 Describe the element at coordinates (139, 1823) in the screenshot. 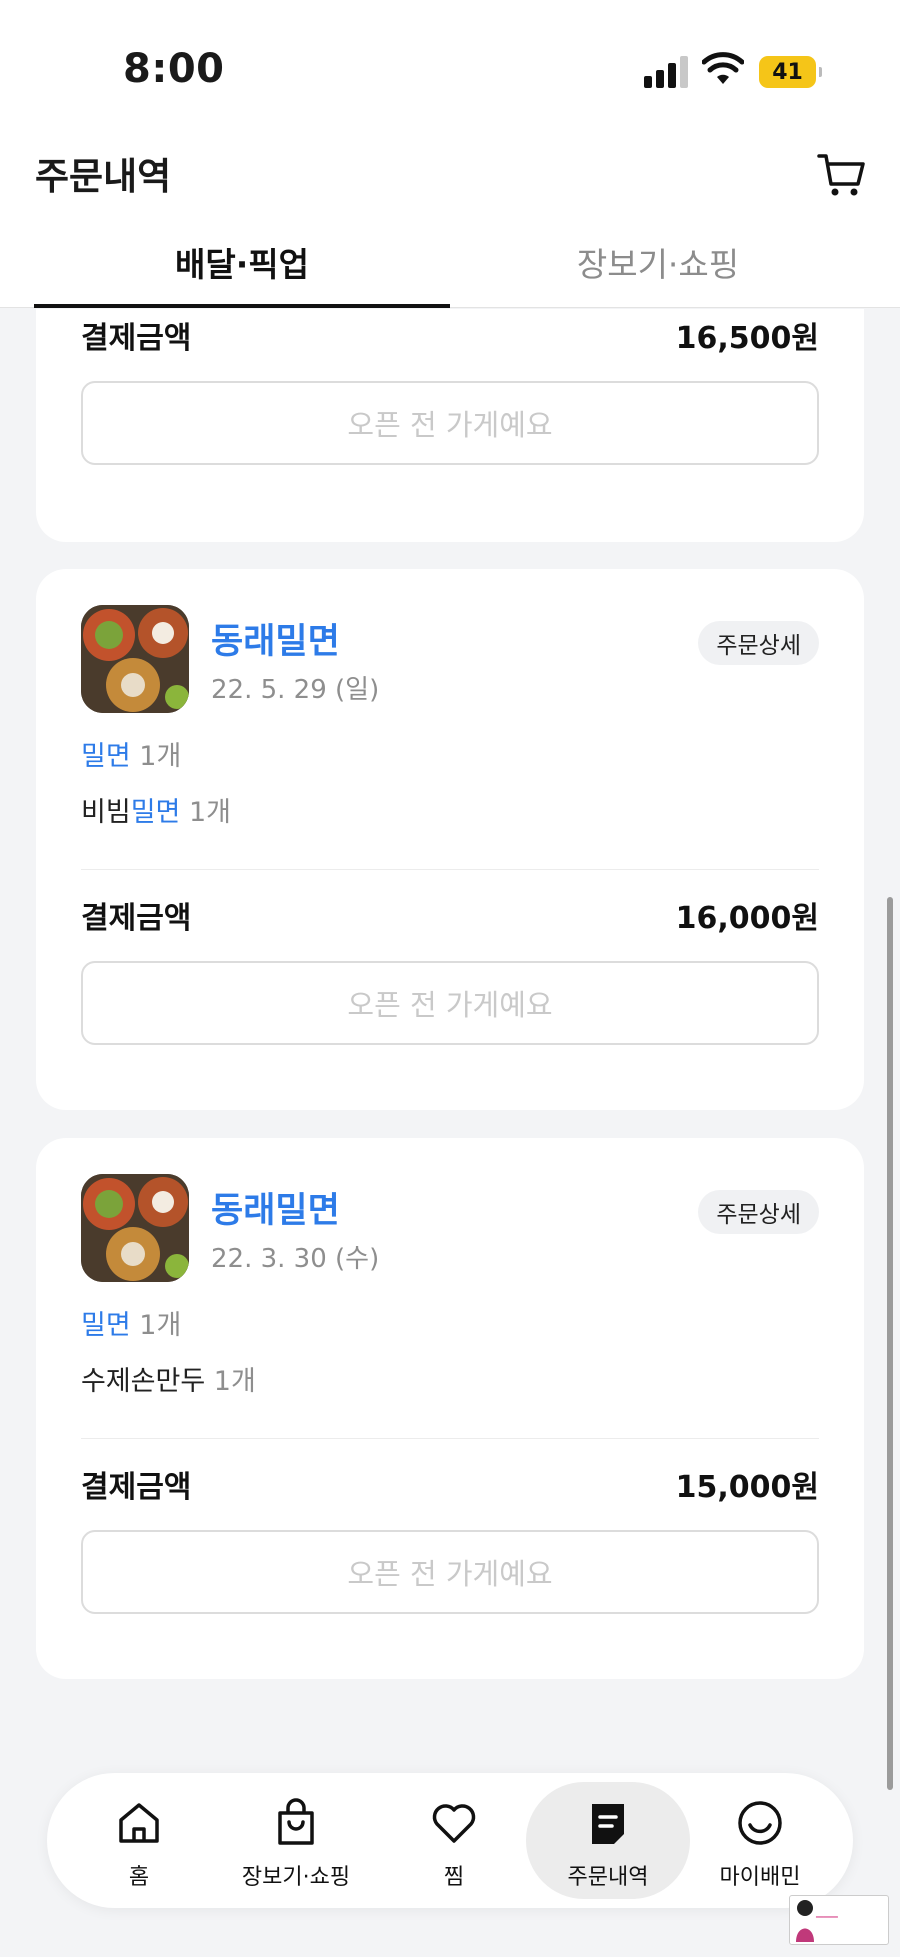

I see `home-icon` at that location.